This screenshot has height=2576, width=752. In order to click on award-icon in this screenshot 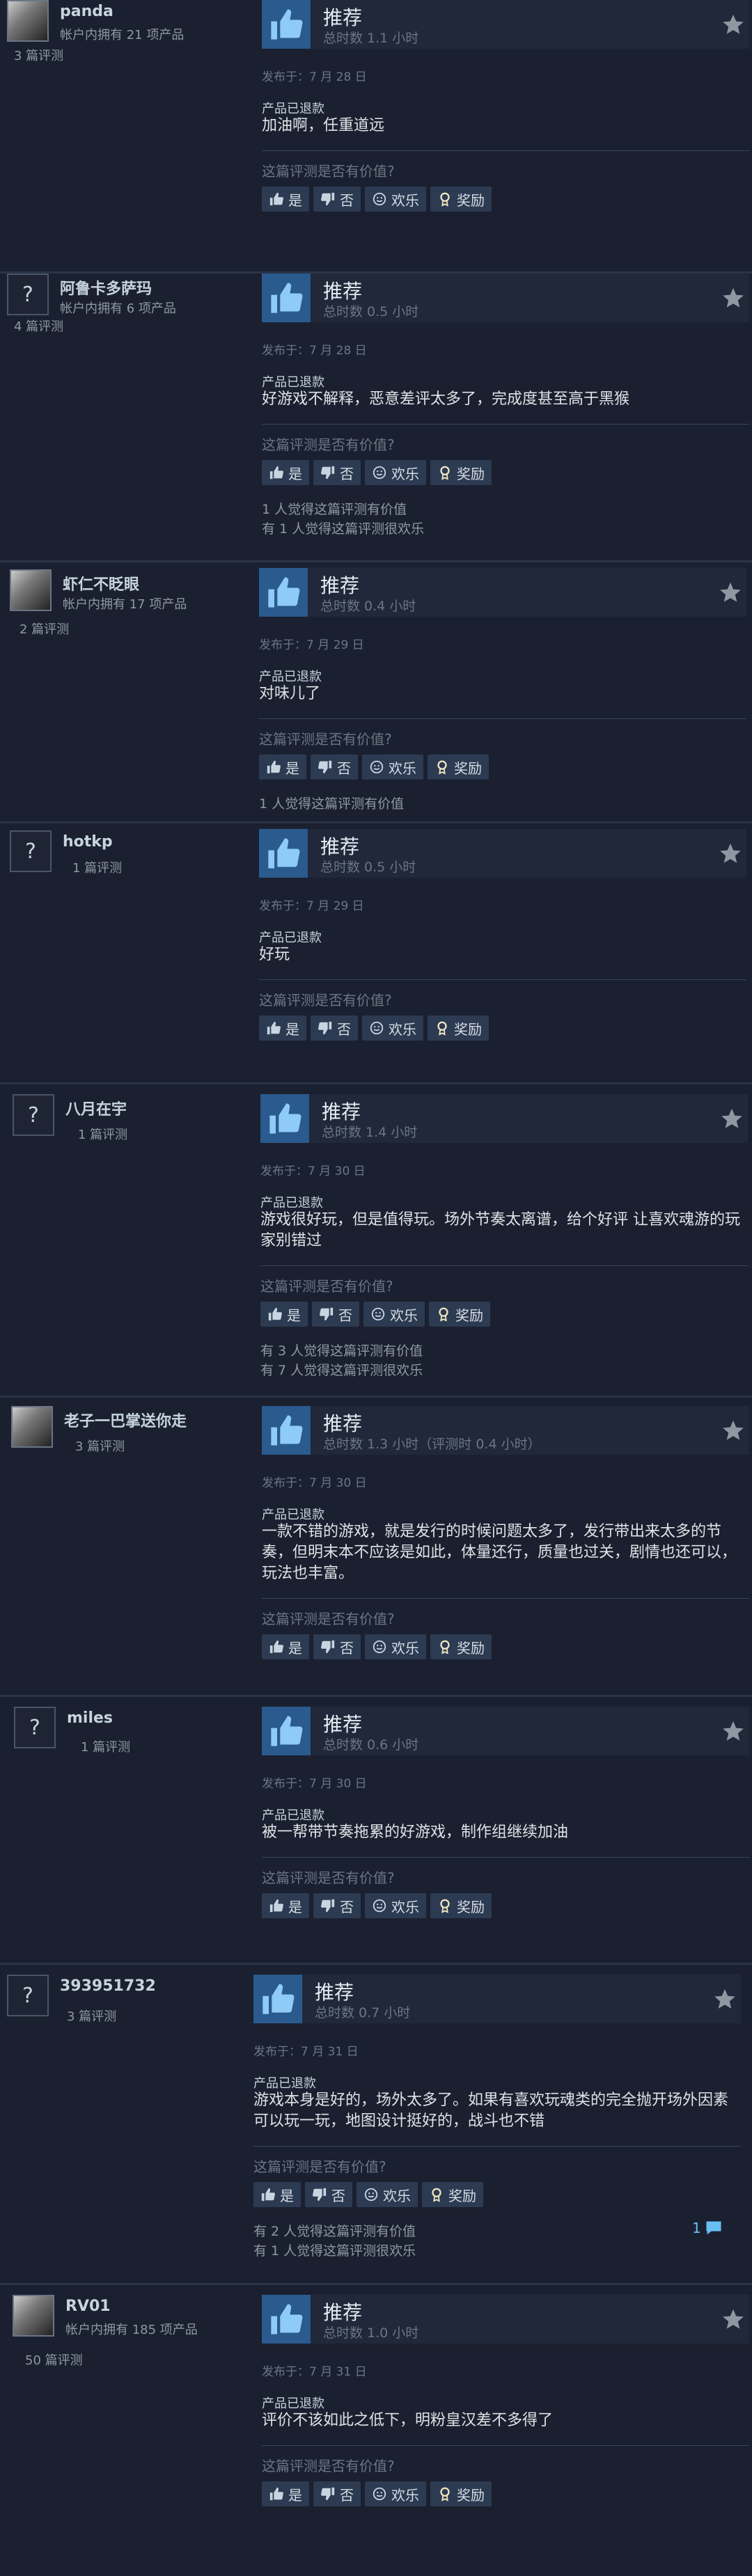, I will do `click(442, 1028)`.